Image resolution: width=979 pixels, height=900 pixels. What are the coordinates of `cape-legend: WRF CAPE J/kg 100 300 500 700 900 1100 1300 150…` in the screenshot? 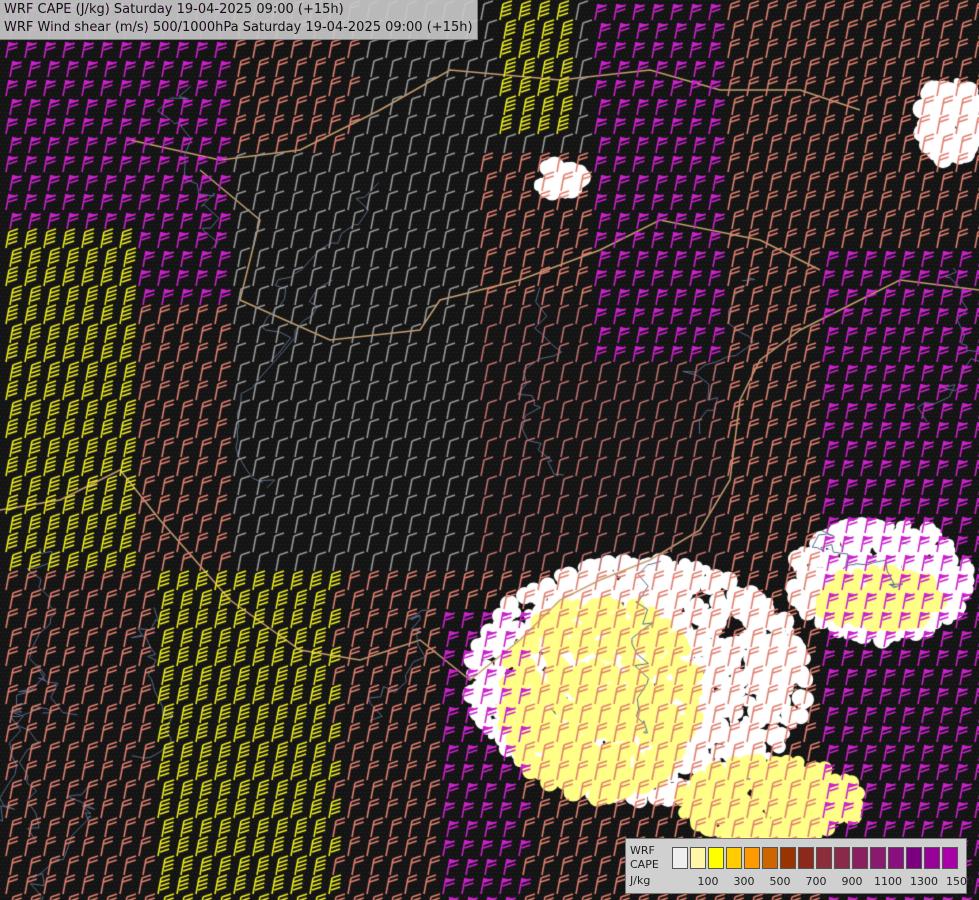 It's located at (799, 866).